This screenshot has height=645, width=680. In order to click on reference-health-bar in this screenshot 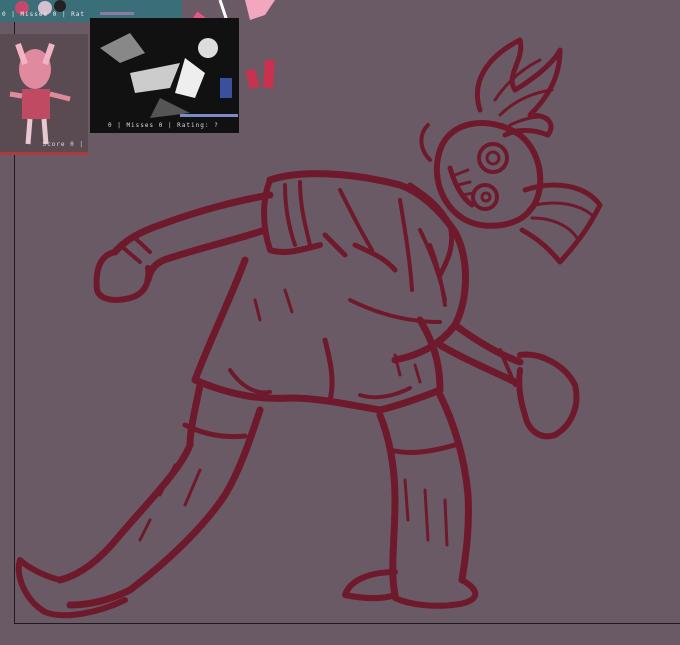, I will do `click(117, 13)`.